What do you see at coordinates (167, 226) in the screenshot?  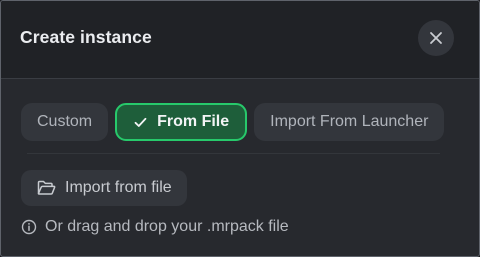 I see `hint-text: Or drag and drop your .mrpack file` at bounding box center [167, 226].